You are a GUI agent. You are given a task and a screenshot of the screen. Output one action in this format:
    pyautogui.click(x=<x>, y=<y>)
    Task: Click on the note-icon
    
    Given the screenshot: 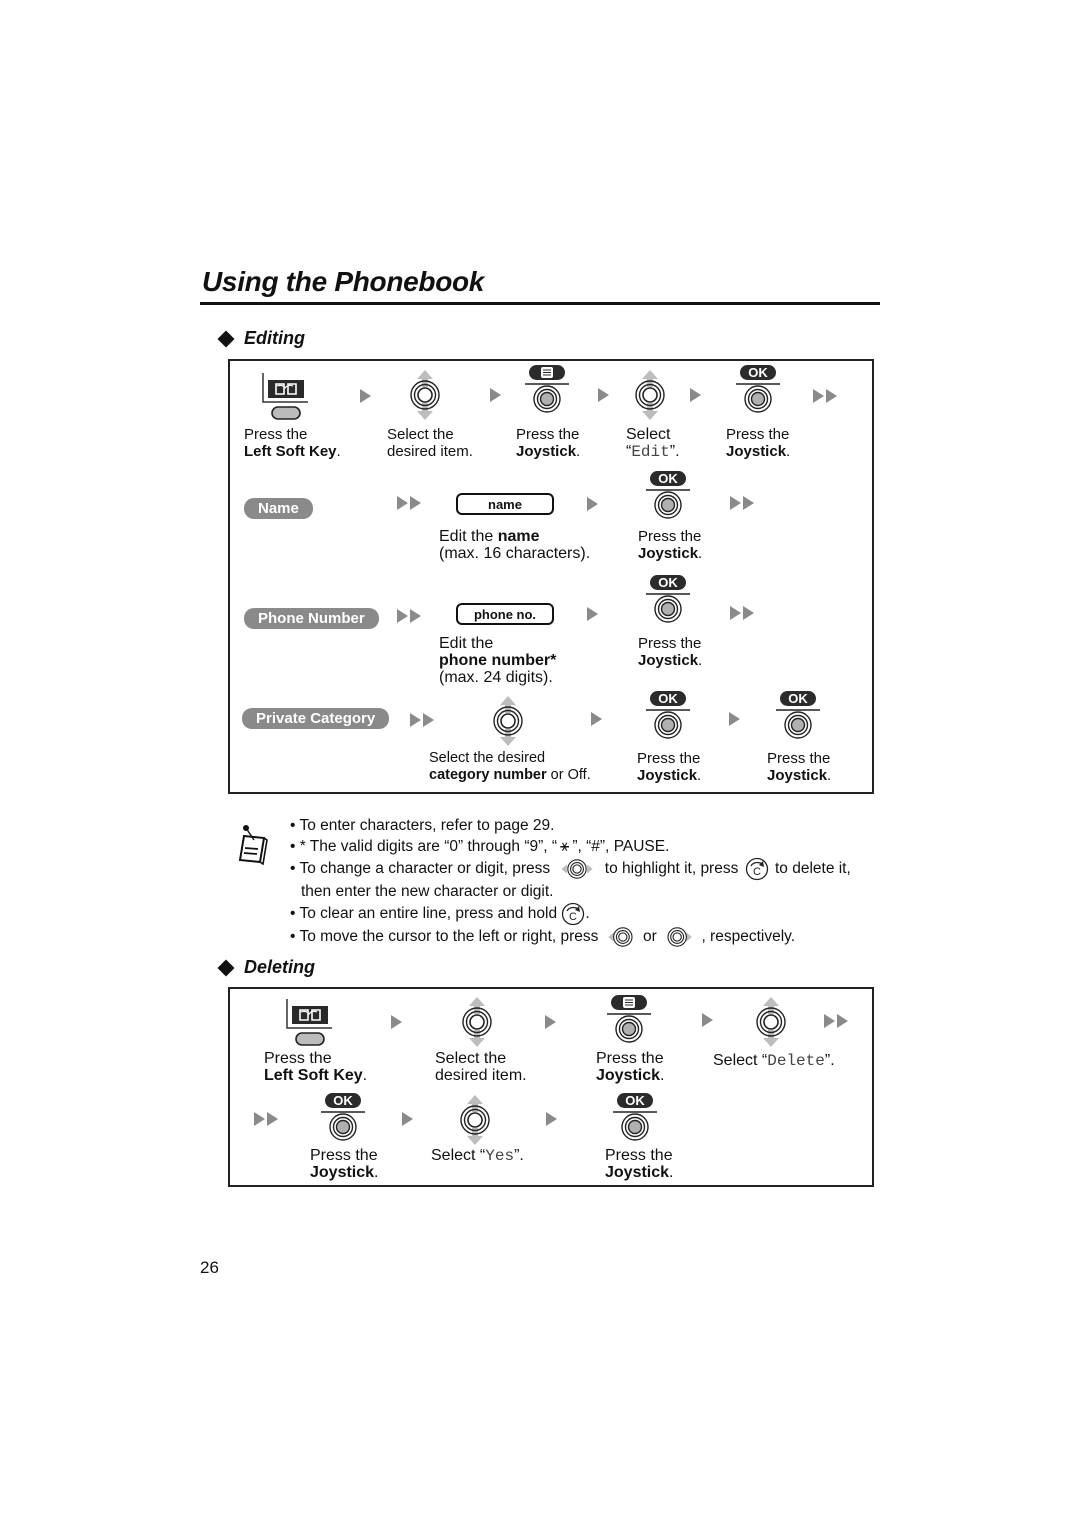 What is the action you would take?
    pyautogui.click(x=253, y=845)
    